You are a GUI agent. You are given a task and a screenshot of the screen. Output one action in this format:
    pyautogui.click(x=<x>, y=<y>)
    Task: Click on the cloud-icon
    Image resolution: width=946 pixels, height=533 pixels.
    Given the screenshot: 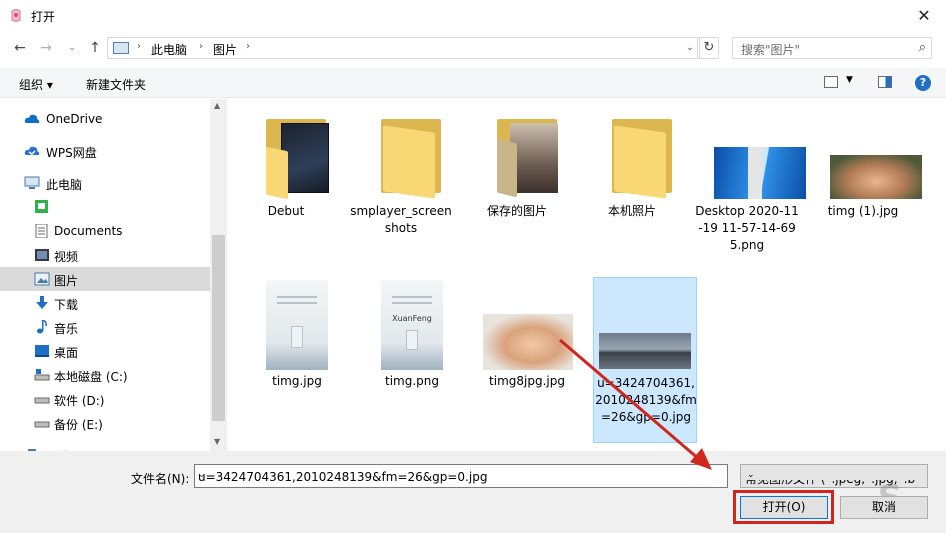 What is the action you would take?
    pyautogui.click(x=32, y=118)
    